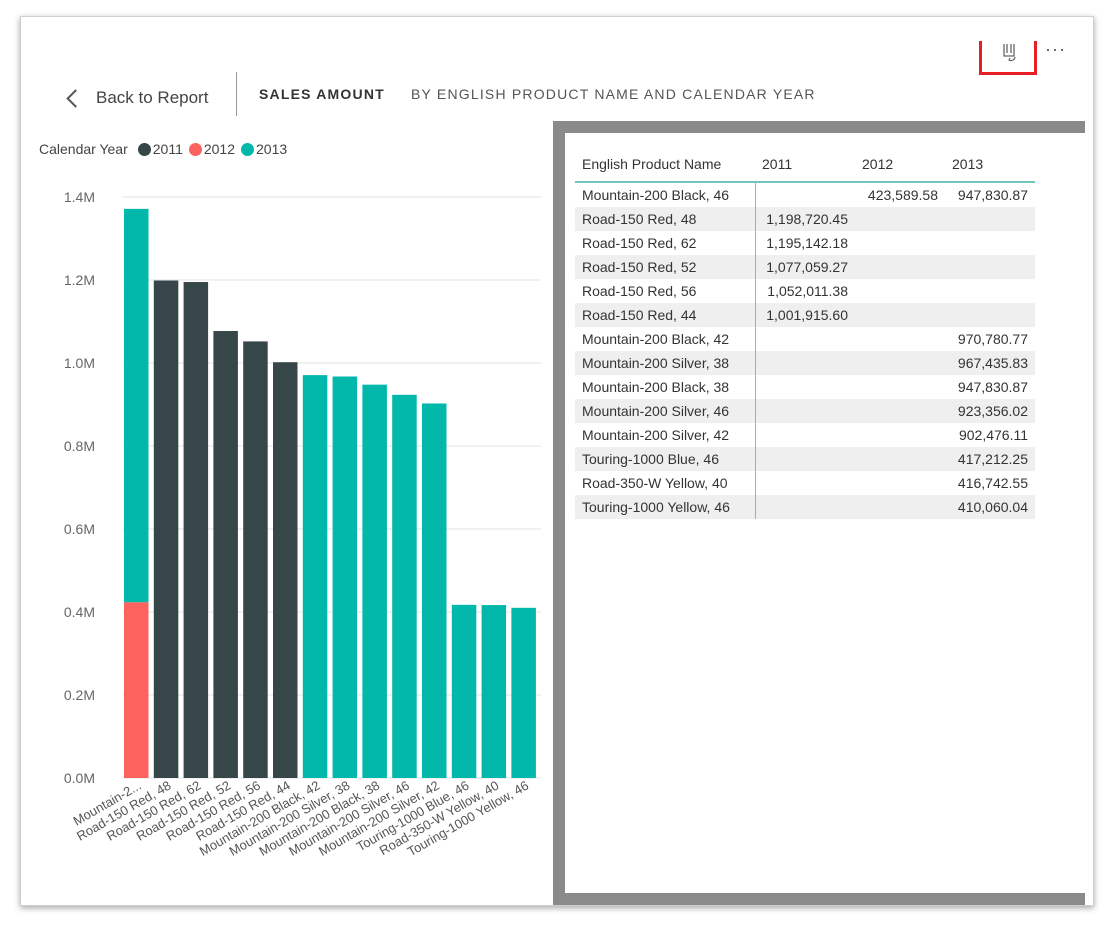 The image size is (1113, 933). What do you see at coordinates (79, 695) in the screenshot?
I see `y-tick-label: 0.2M` at bounding box center [79, 695].